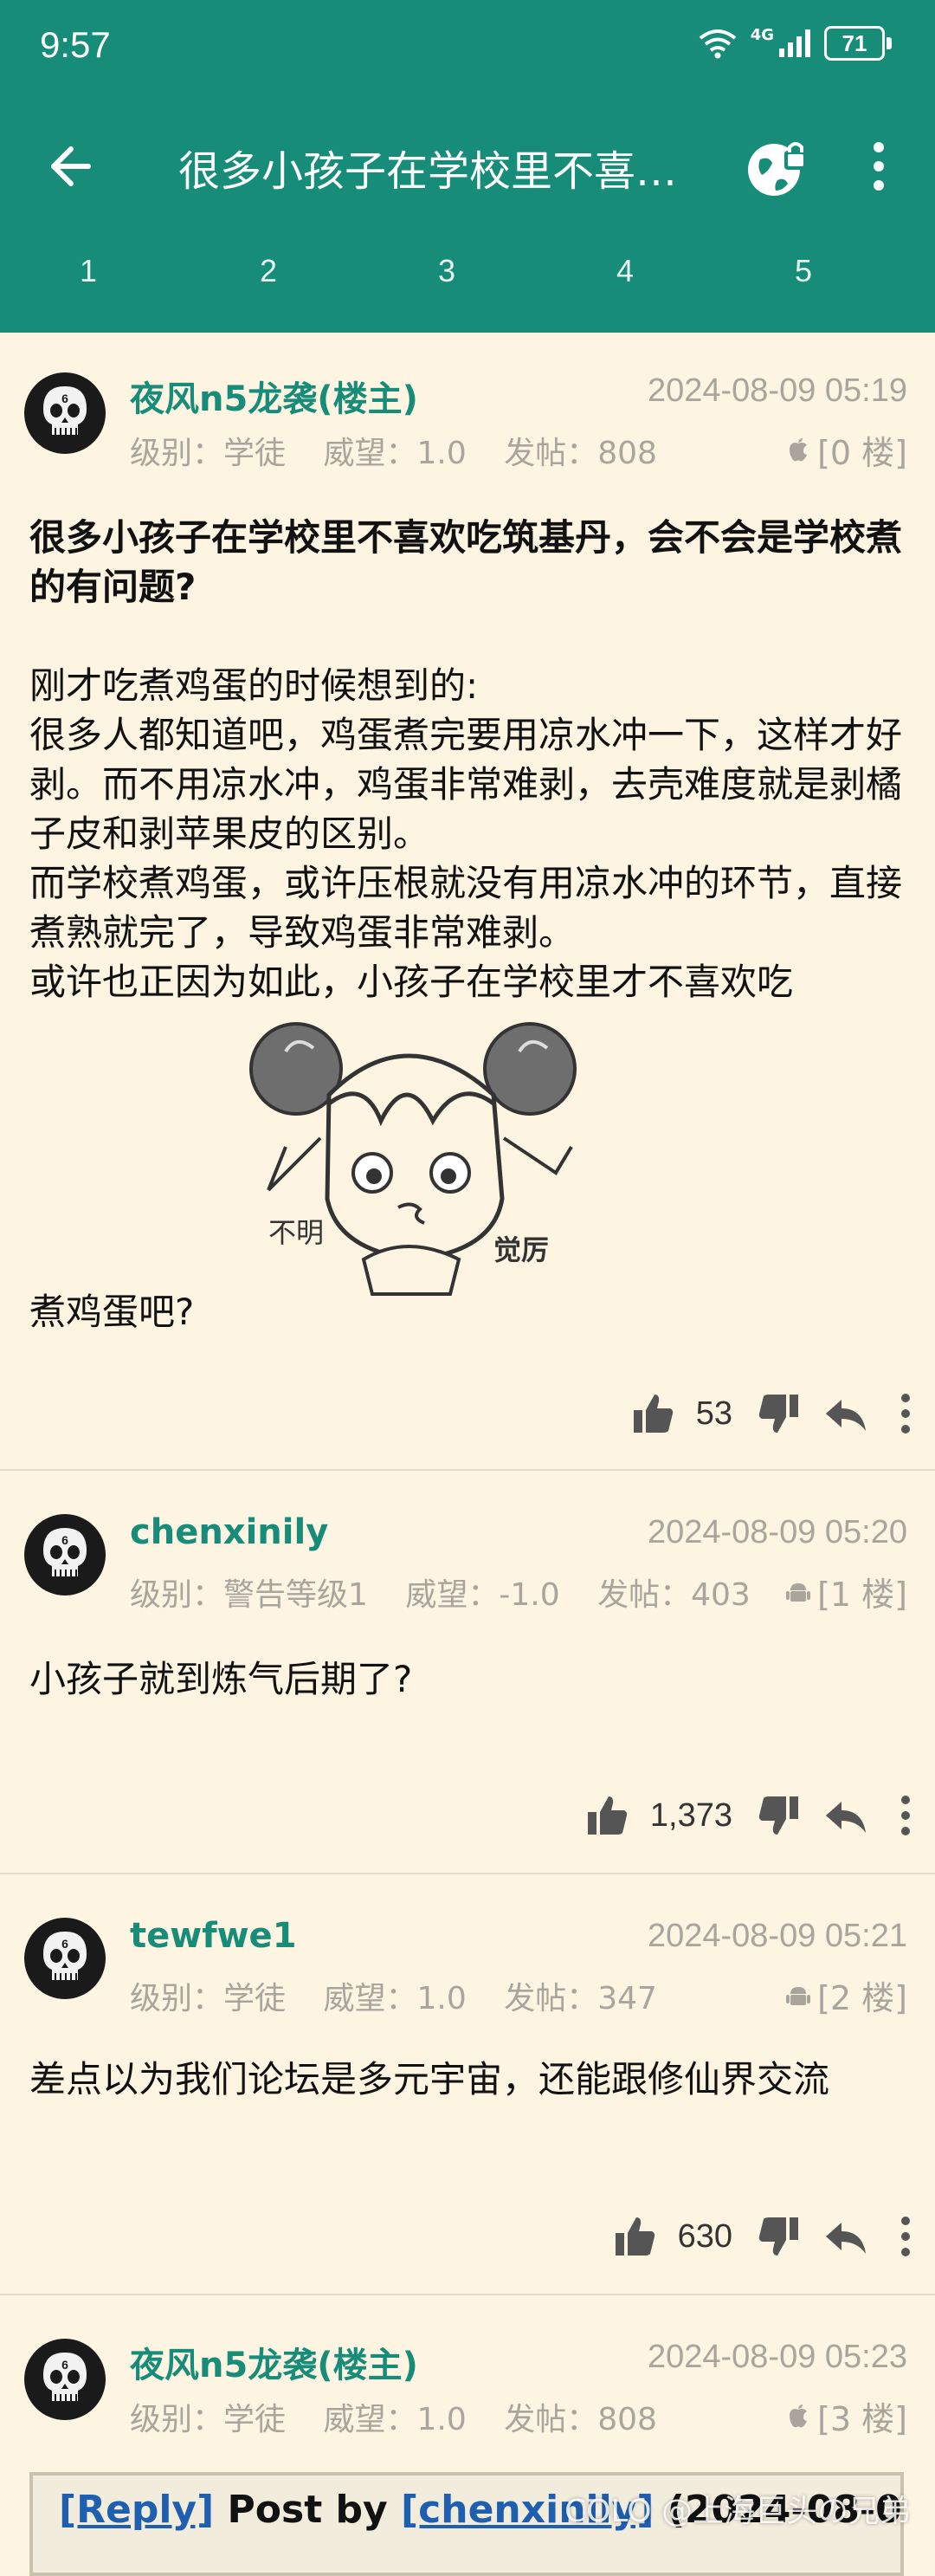 Image resolution: width=935 pixels, height=2576 pixels. What do you see at coordinates (254, 685) in the screenshot?
I see `post-body-line: 刚才吃煮鸡蛋的时候想到的:` at bounding box center [254, 685].